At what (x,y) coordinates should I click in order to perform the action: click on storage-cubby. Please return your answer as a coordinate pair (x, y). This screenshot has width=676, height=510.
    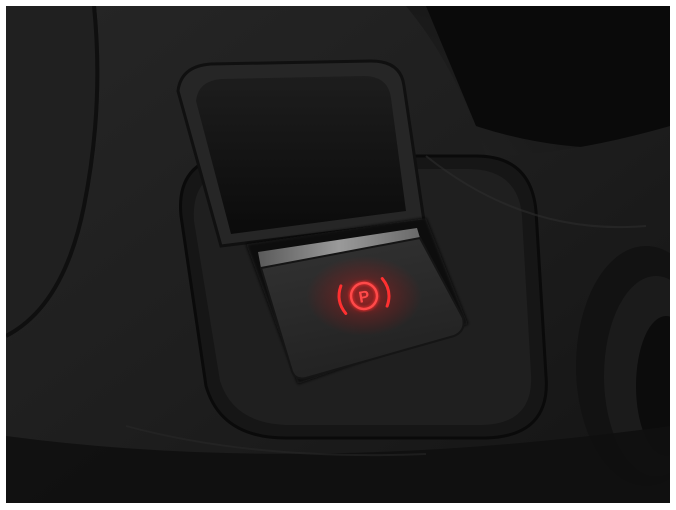
    Looking at the image, I should click on (301, 153).